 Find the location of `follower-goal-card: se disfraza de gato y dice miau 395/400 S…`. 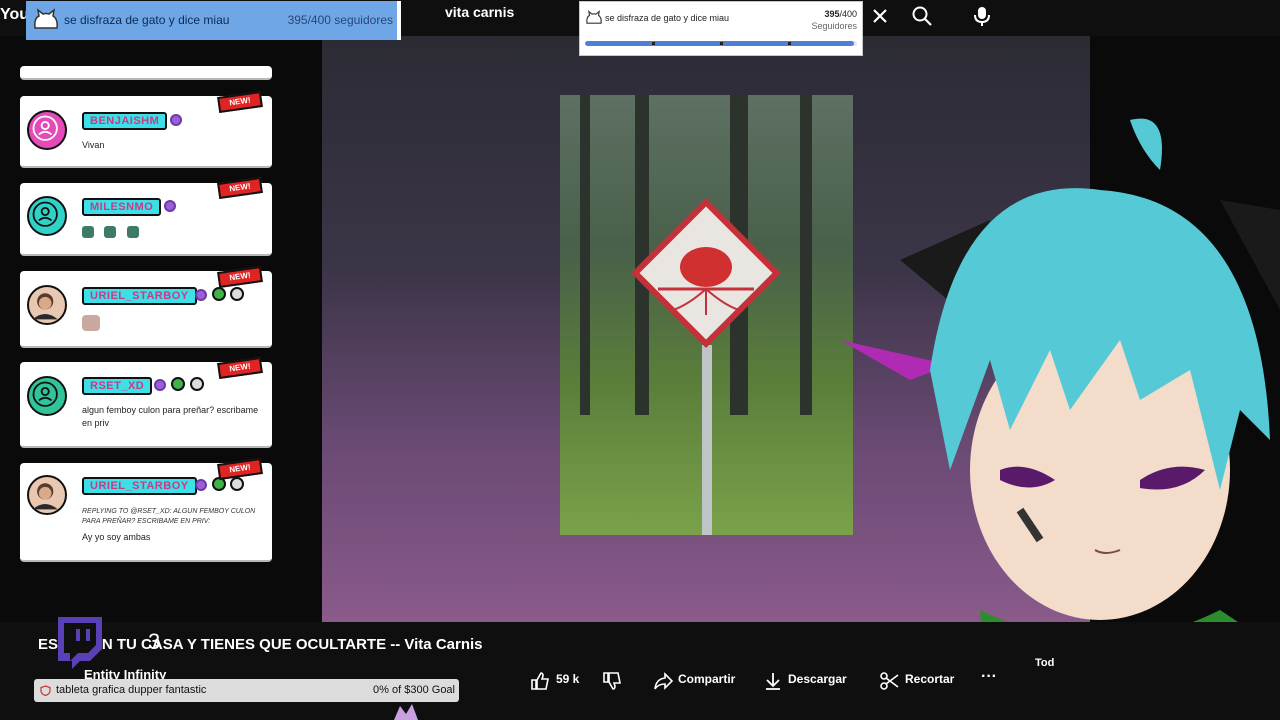

follower-goal-card: se disfraza de gato y dice miau 395/400 S… is located at coordinates (721, 28).